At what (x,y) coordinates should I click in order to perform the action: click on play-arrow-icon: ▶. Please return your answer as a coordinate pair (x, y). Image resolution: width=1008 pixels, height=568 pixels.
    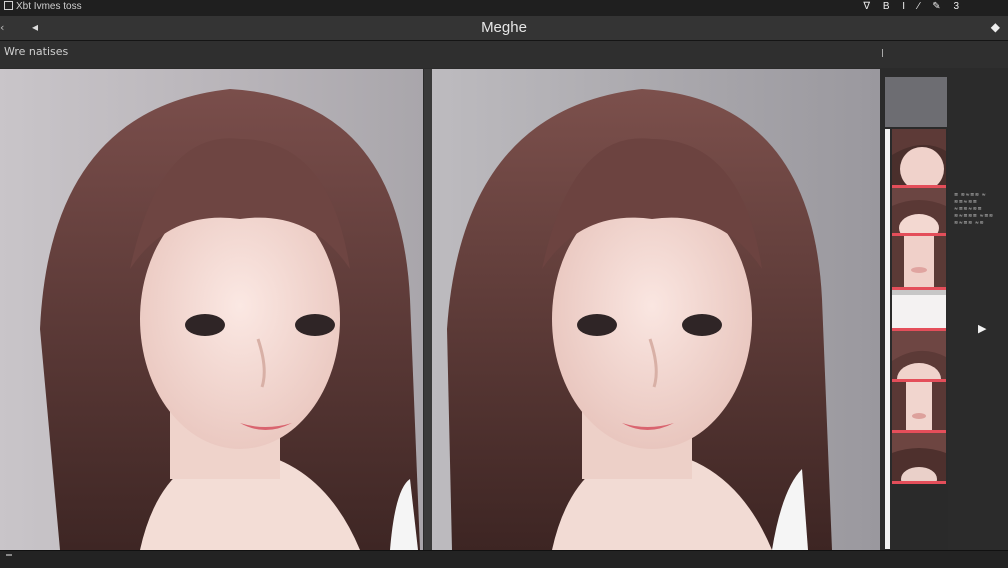
    Looking at the image, I should click on (982, 328).